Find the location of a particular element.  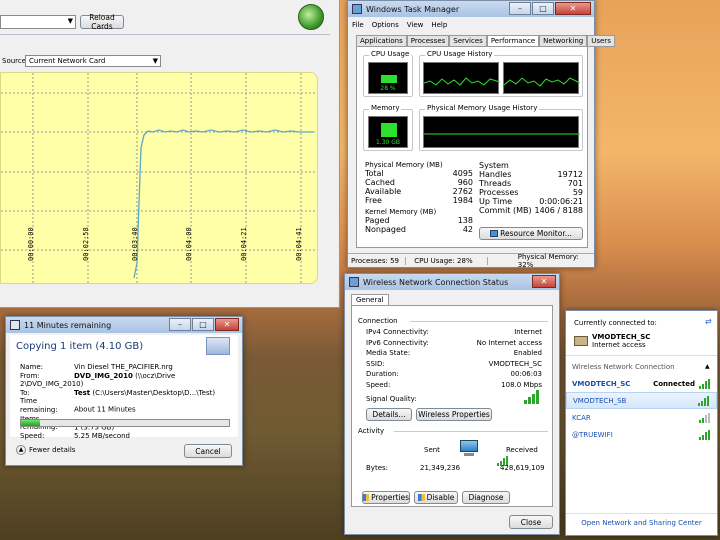

row-value: 59 is located at coordinates (577, 192).